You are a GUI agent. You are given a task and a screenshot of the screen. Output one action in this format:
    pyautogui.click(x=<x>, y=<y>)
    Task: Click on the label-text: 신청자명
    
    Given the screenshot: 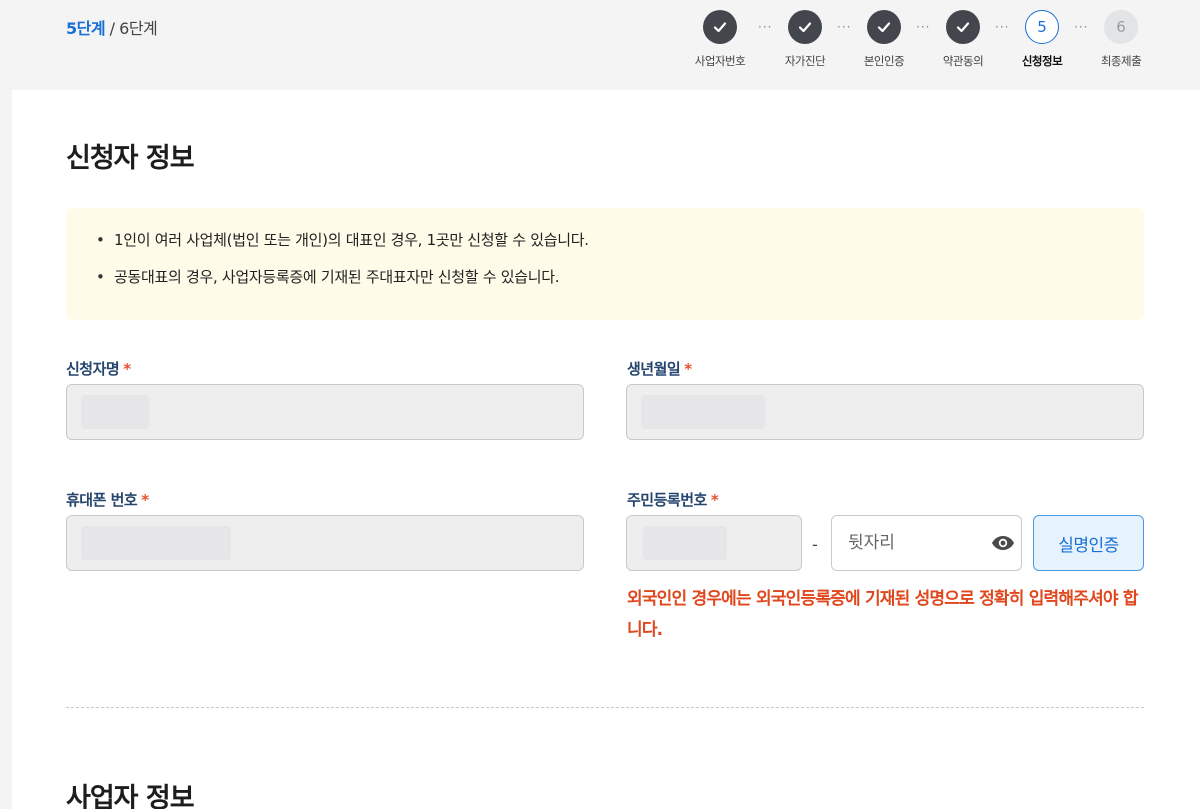 What is the action you would take?
    pyautogui.click(x=93, y=369)
    